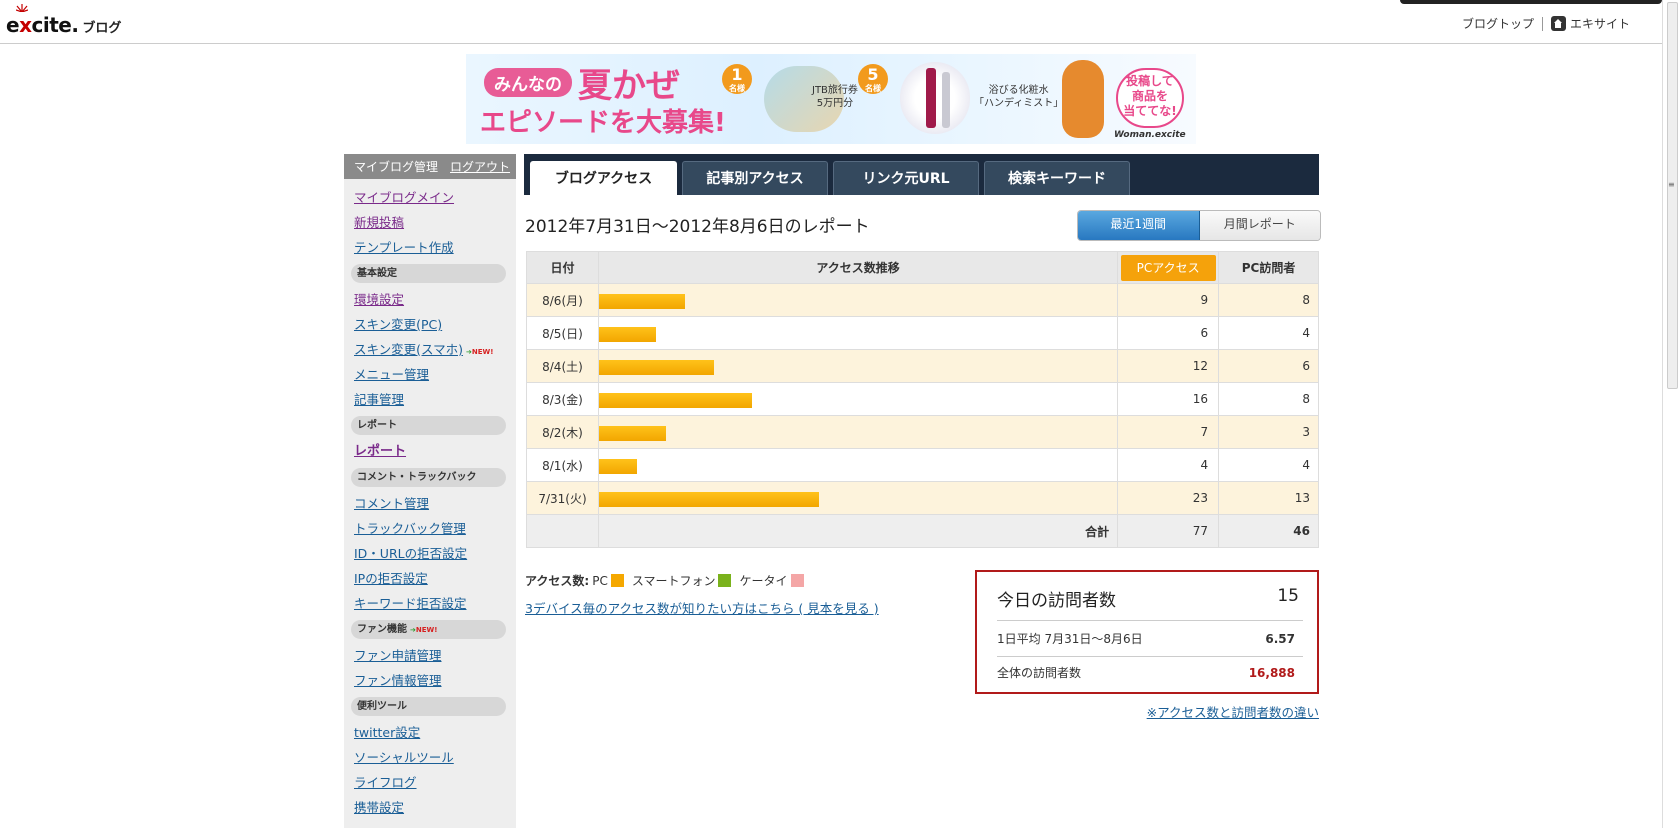 This screenshot has width=1680, height=828. Describe the element at coordinates (922, 531) in the screenshot. I see `total-row: 合計 77 46` at that location.